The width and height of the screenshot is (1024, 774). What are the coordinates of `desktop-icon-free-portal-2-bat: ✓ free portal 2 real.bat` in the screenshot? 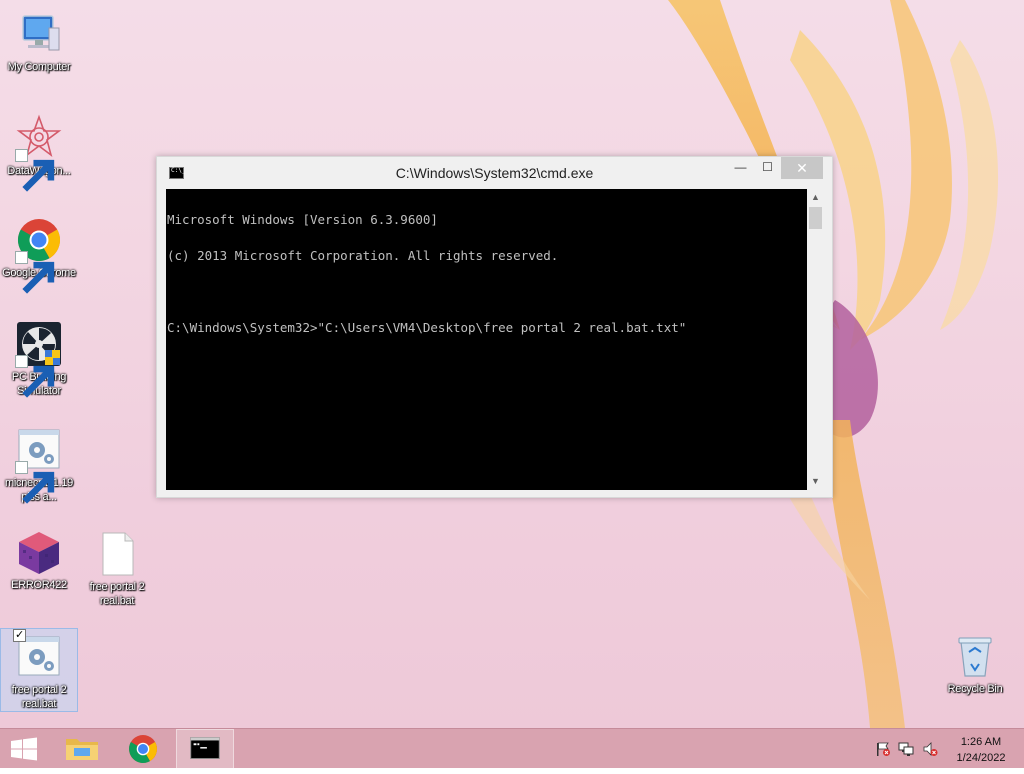 It's located at (39, 670).